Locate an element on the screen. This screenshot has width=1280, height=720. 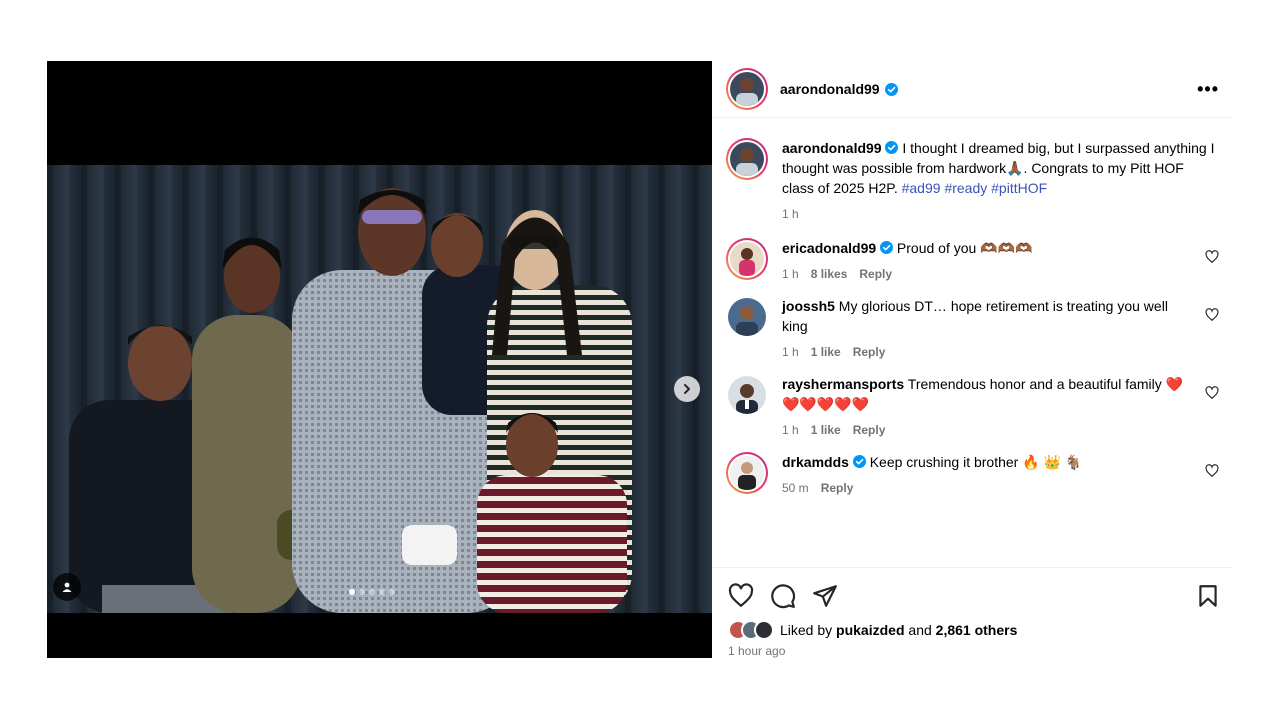
like-button is located at coordinates (741, 596).